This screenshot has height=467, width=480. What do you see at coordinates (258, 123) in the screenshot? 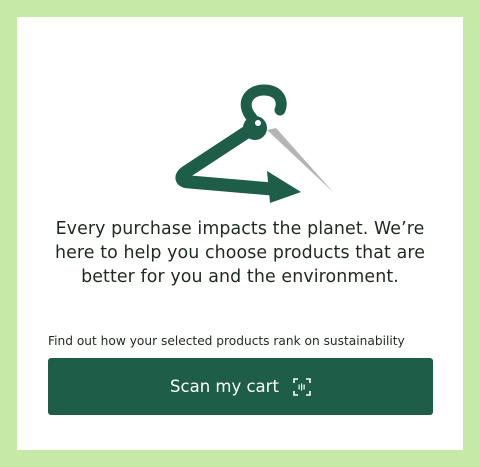
I see `logo-knob-highlight` at bounding box center [258, 123].